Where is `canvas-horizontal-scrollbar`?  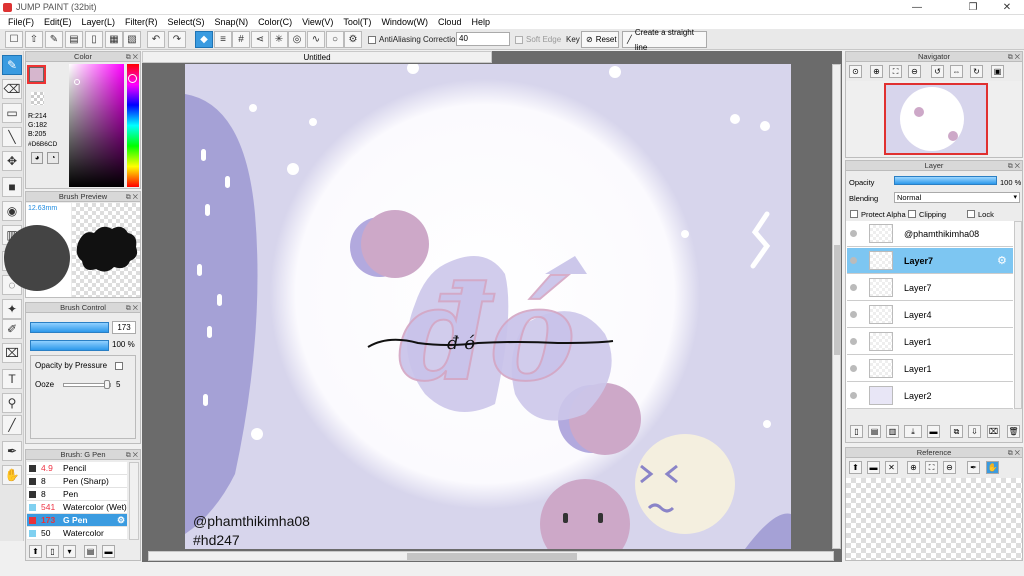 canvas-horizontal-scrollbar is located at coordinates (491, 556).